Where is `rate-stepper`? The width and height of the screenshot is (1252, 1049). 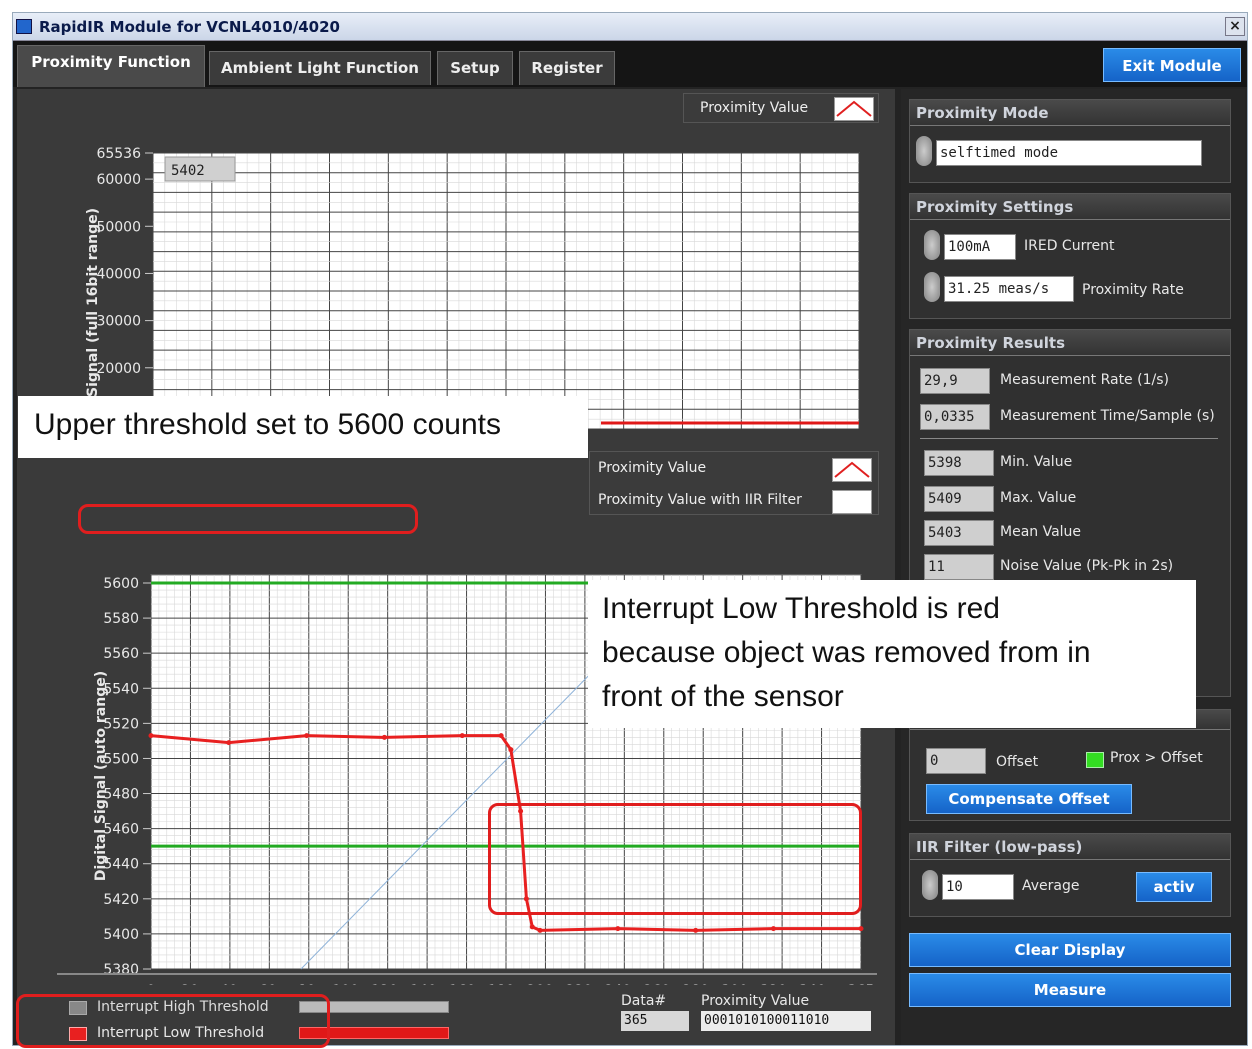
rate-stepper is located at coordinates (932, 287).